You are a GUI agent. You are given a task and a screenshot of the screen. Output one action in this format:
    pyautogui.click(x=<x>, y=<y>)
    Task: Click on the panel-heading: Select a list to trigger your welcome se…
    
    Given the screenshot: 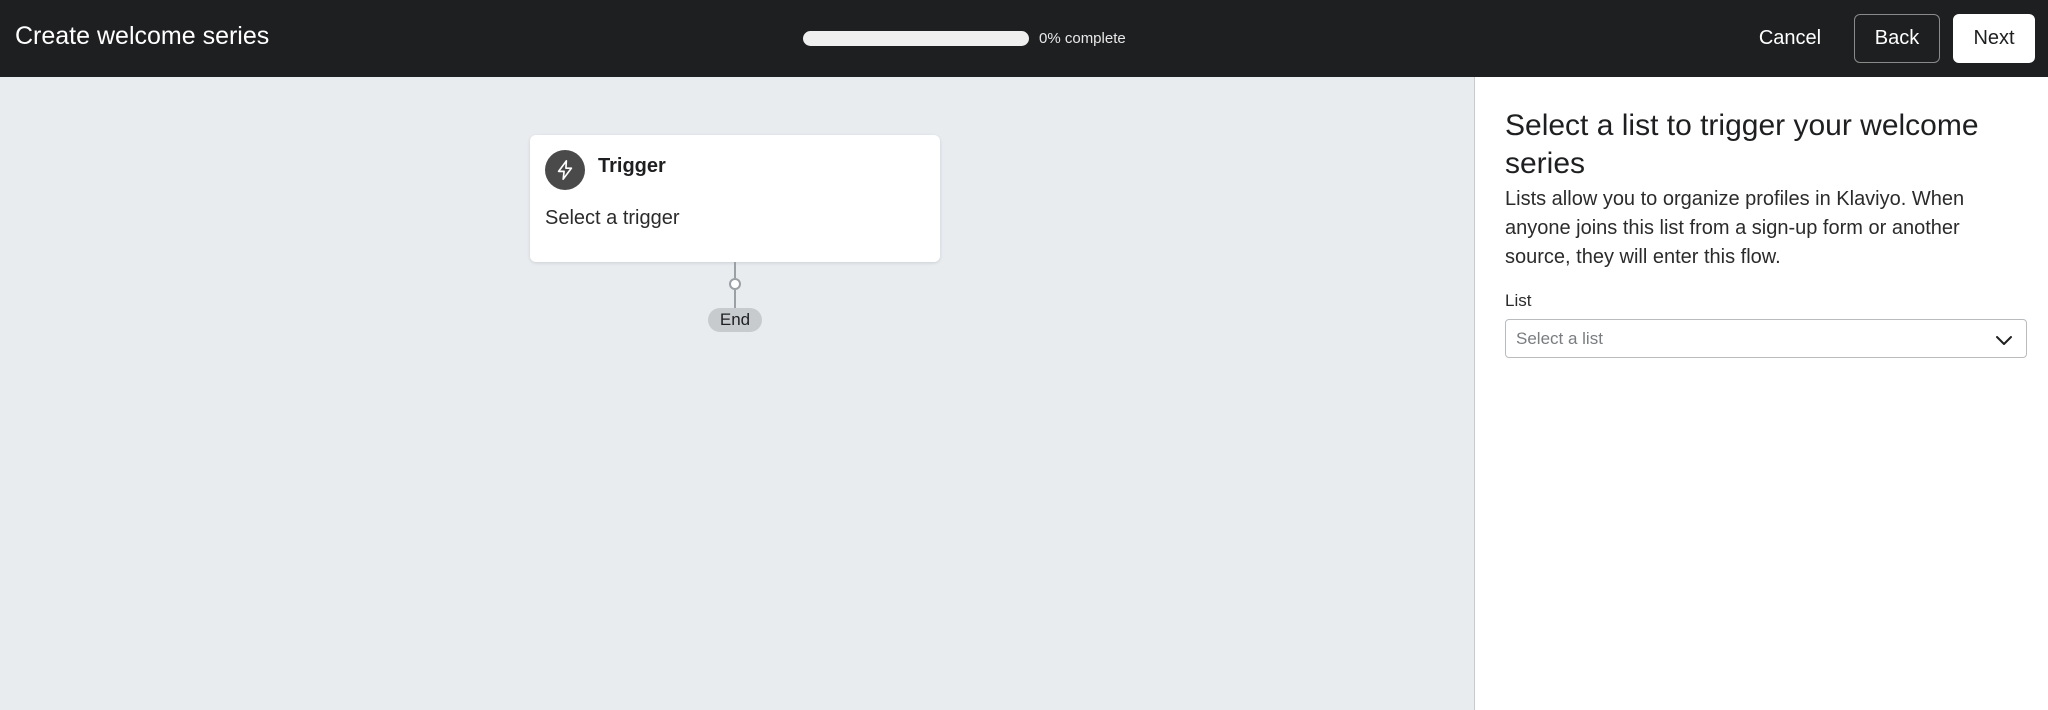 What is the action you would take?
    pyautogui.click(x=1742, y=144)
    